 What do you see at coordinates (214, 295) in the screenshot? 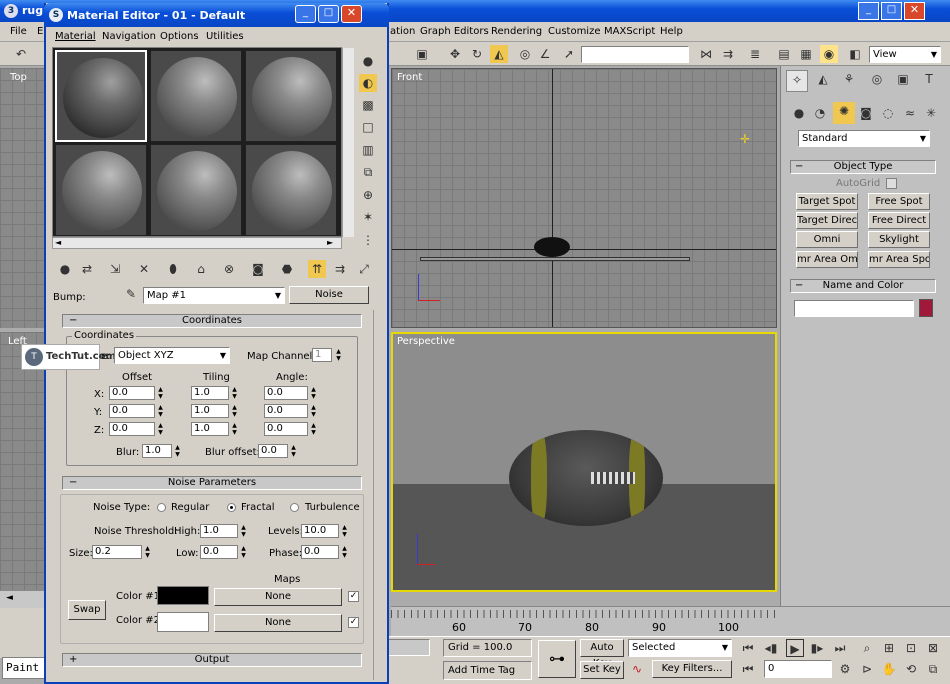
I see `map-name-dropdown: Map #1 ▼` at bounding box center [214, 295].